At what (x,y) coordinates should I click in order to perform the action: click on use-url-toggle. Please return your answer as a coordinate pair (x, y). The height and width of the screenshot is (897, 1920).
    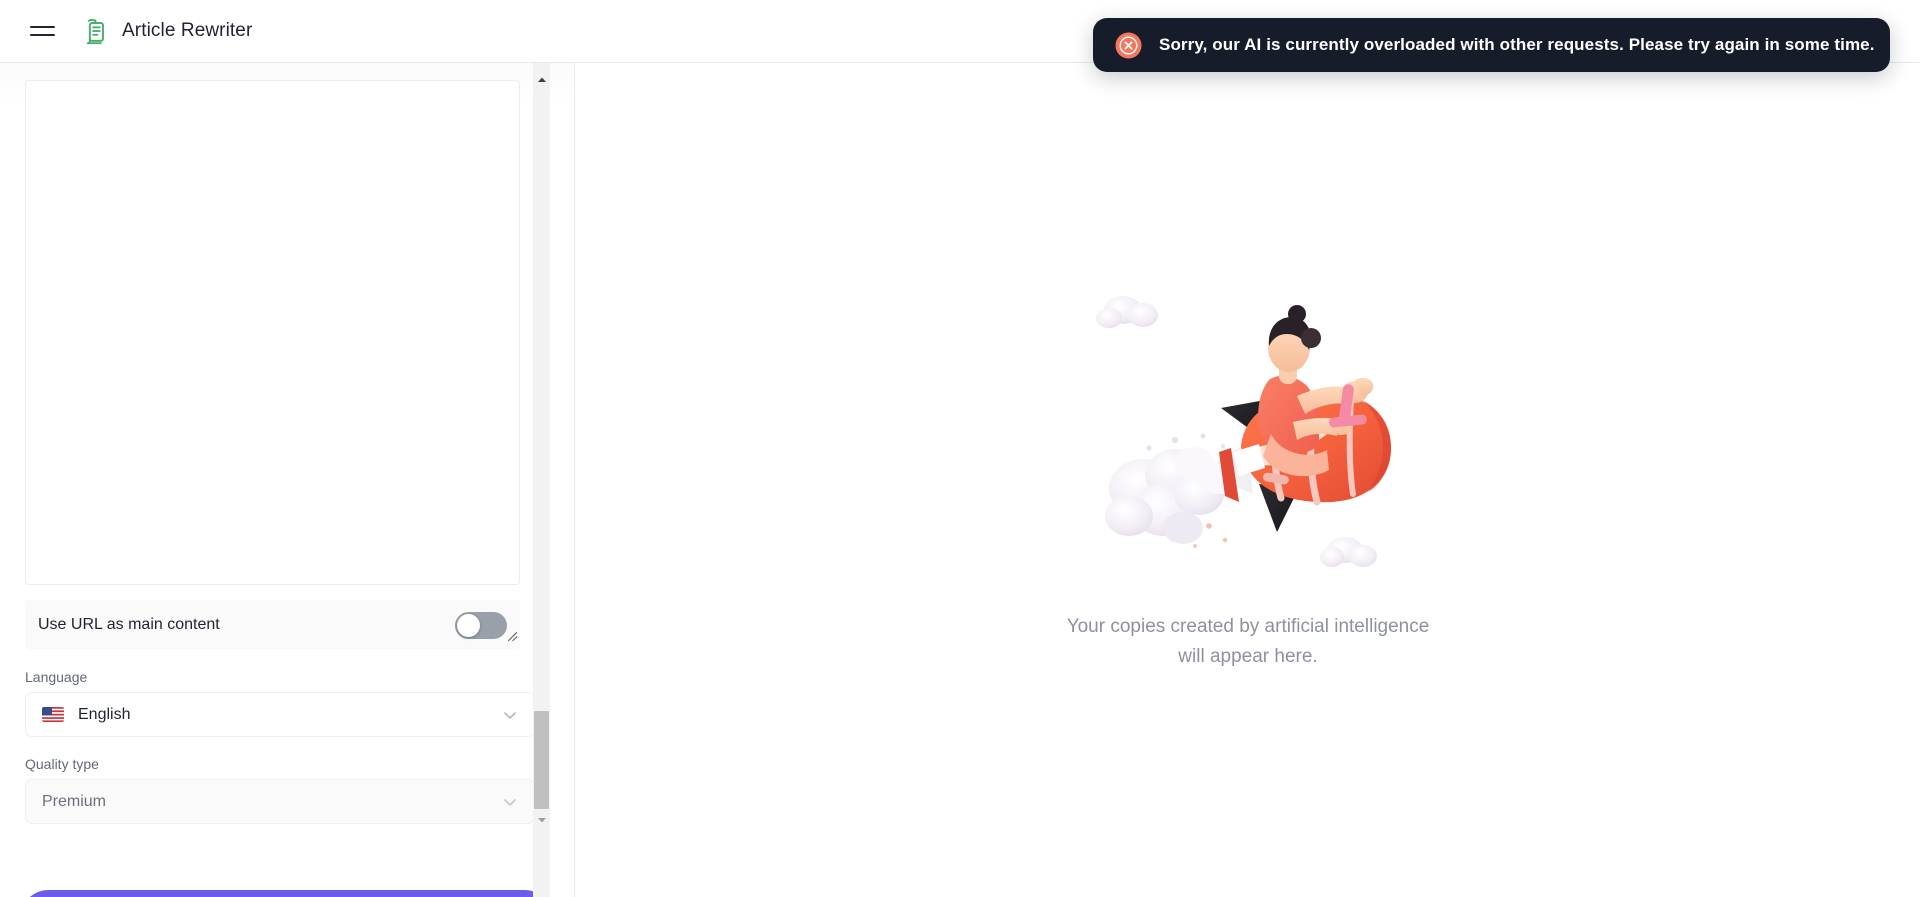
    Looking at the image, I should click on (481, 625).